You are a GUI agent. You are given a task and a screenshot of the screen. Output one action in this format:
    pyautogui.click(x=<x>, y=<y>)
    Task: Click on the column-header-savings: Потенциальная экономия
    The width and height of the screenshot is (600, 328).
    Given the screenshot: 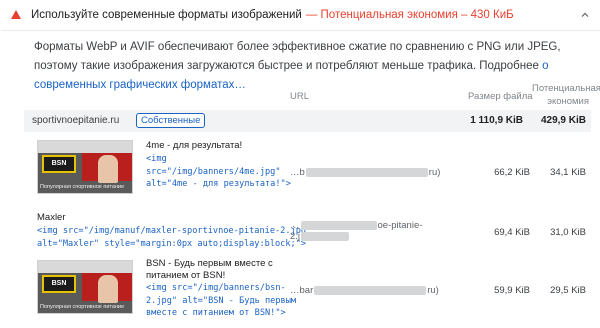 What is the action you would take?
    pyautogui.click(x=566, y=95)
    